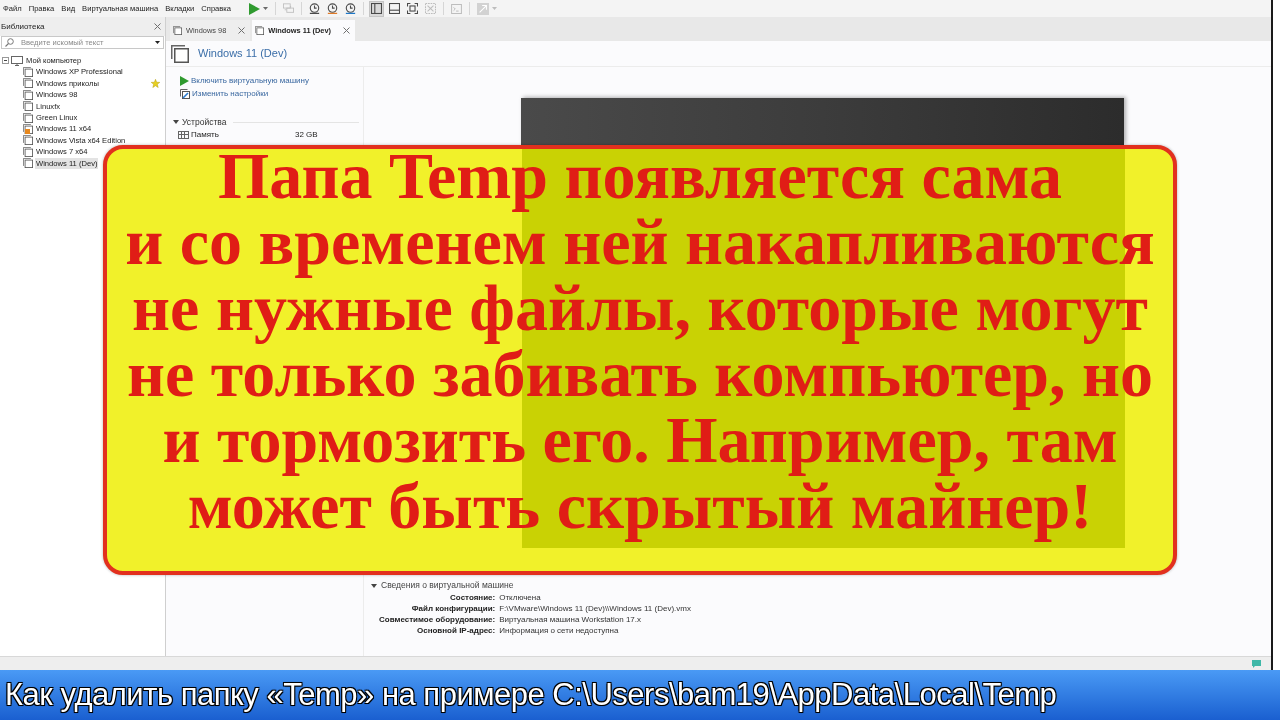  What do you see at coordinates (269, 80) in the screenshot?
I see `action-link: Включить виртуальную машину` at bounding box center [269, 80].